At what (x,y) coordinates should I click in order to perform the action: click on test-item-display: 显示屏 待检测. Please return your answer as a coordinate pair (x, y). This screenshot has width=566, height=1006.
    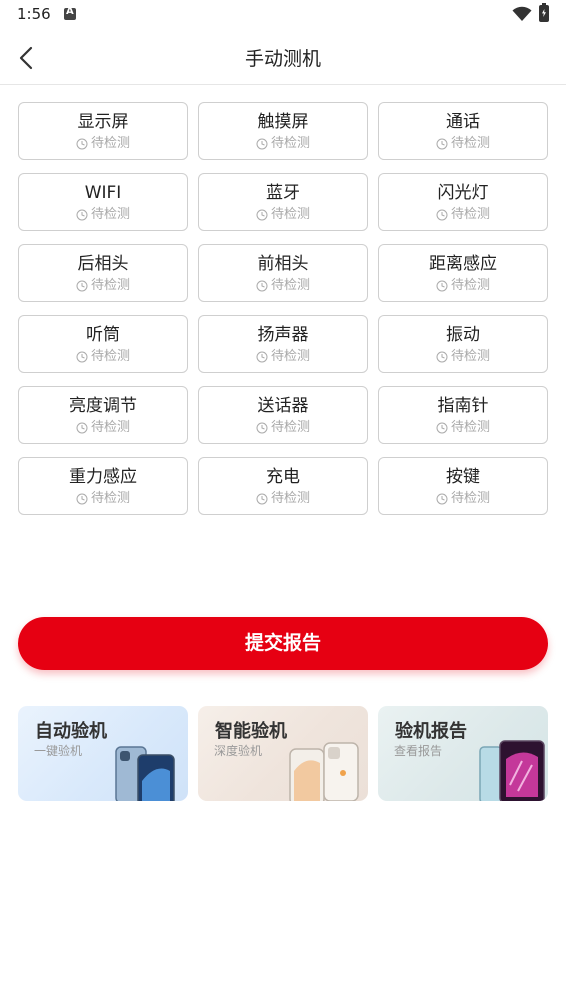
    Looking at the image, I should click on (103, 131).